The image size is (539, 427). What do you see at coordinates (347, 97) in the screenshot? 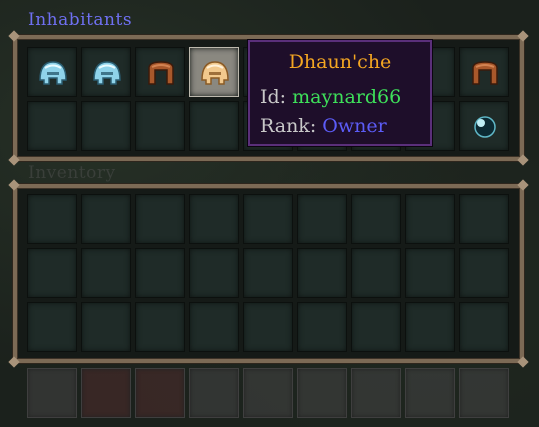
I see `tooltip-id-value: maynard66` at bounding box center [347, 97].